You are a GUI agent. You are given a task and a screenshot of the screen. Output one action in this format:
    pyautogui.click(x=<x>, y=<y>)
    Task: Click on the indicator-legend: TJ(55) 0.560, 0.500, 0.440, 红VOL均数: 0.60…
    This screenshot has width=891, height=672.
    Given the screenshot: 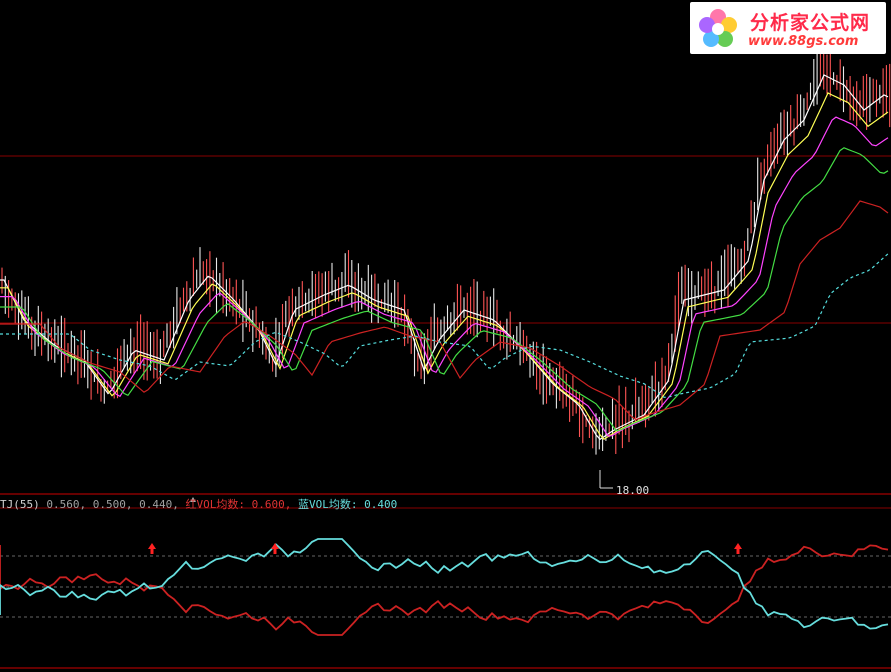 What is the action you would take?
    pyautogui.click(x=198, y=504)
    